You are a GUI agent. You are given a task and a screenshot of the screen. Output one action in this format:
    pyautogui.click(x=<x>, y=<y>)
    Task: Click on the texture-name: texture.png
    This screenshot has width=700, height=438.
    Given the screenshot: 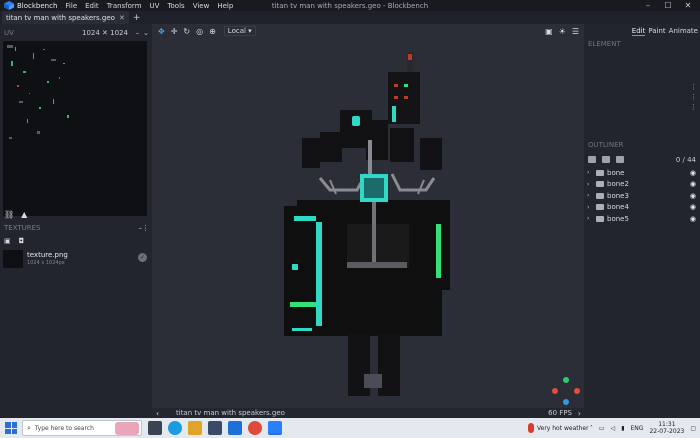 What is the action you would take?
    pyautogui.click(x=47, y=255)
    